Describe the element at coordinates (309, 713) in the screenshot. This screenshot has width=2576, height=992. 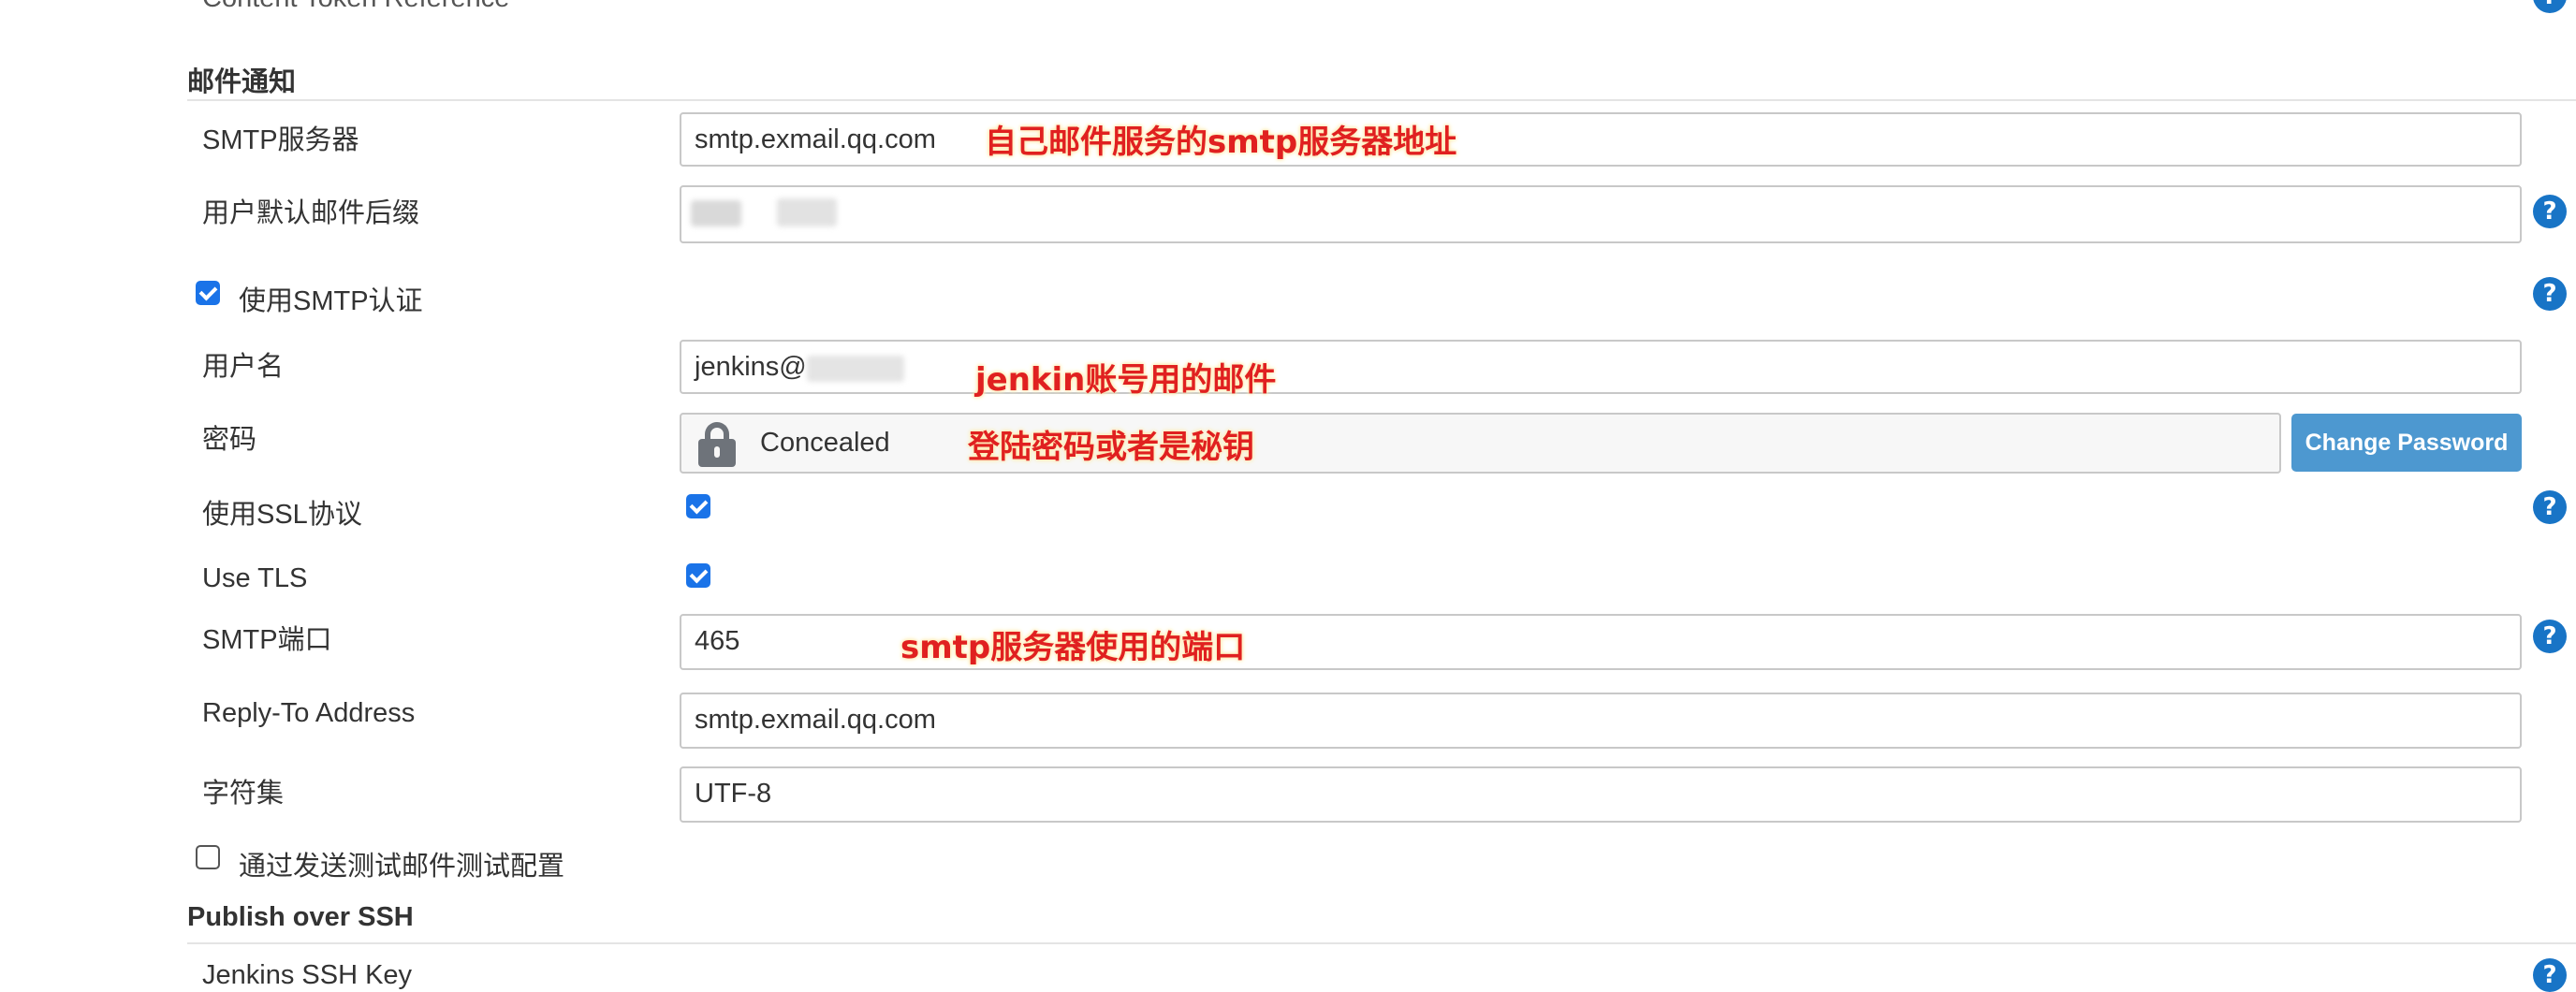
I see `reply-to-label: Reply-To Address` at that location.